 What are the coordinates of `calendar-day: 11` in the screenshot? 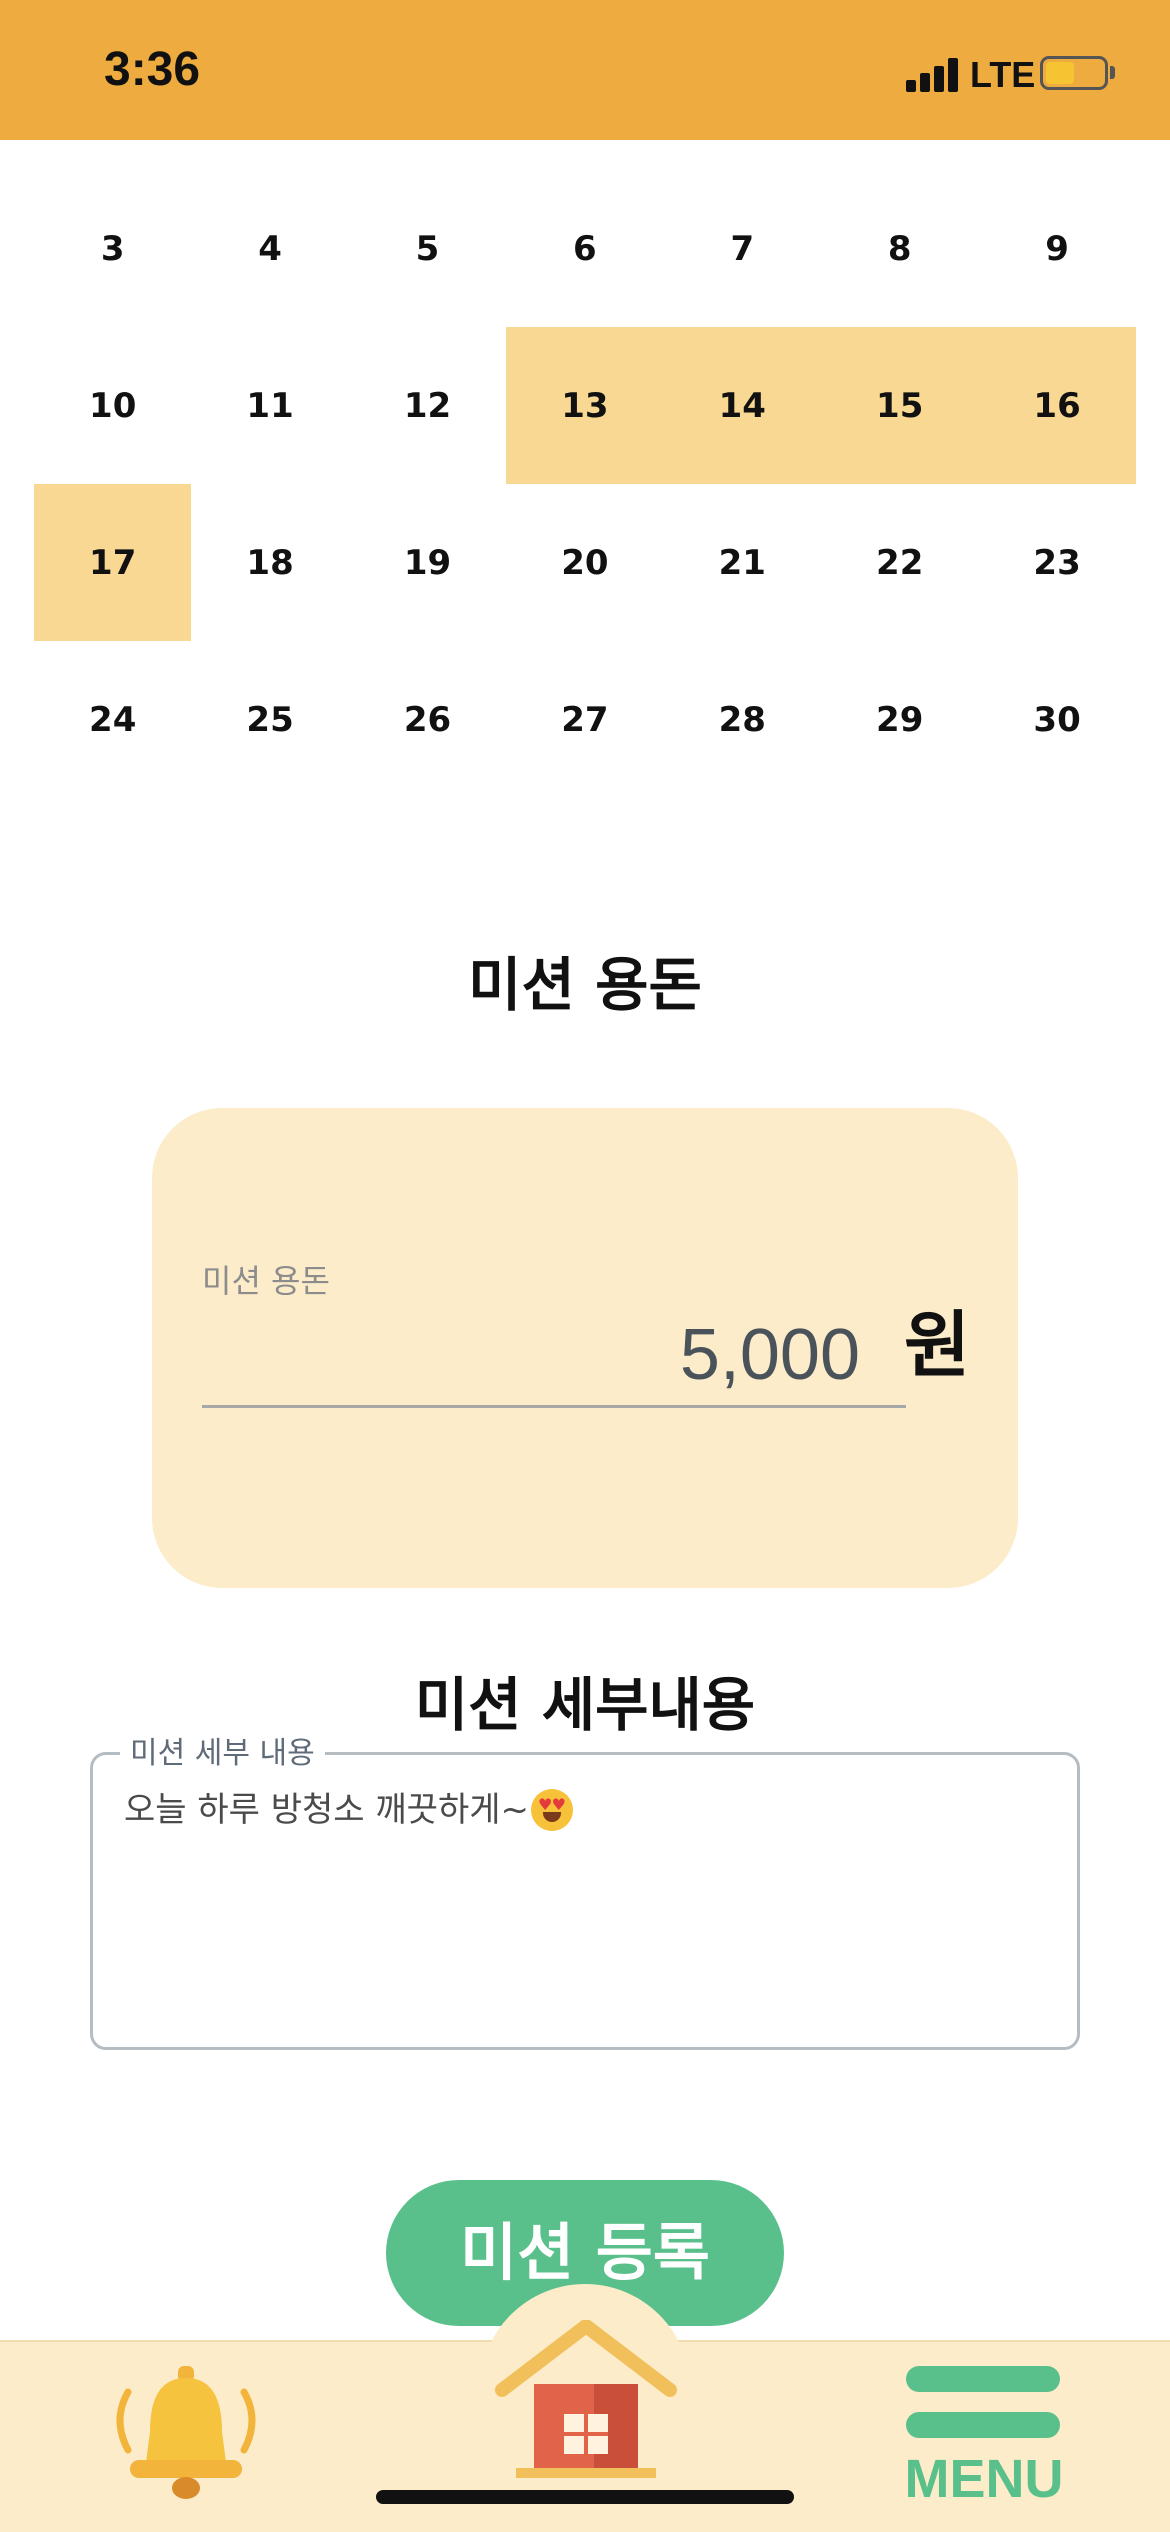 It's located at (269, 405).